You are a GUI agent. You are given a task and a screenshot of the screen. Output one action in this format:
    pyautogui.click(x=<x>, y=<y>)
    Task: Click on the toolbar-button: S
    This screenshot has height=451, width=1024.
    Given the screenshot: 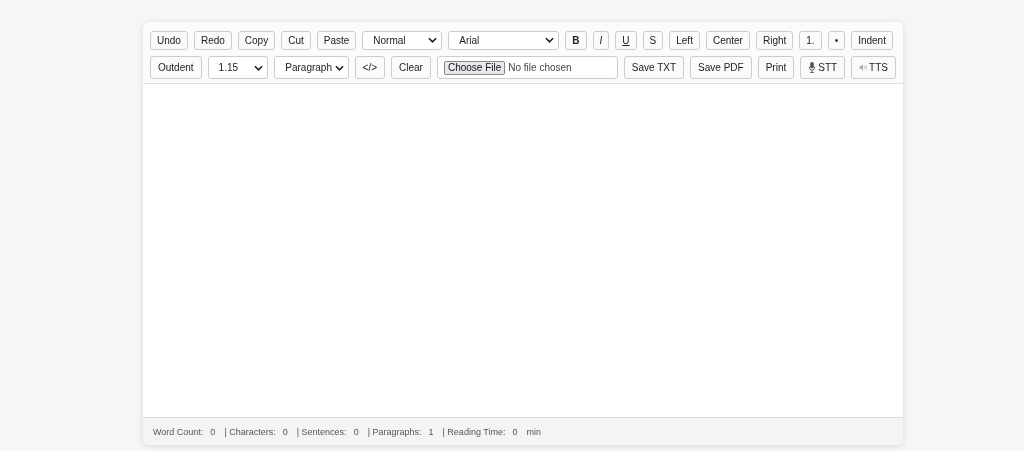 What is the action you would take?
    pyautogui.click(x=653, y=40)
    